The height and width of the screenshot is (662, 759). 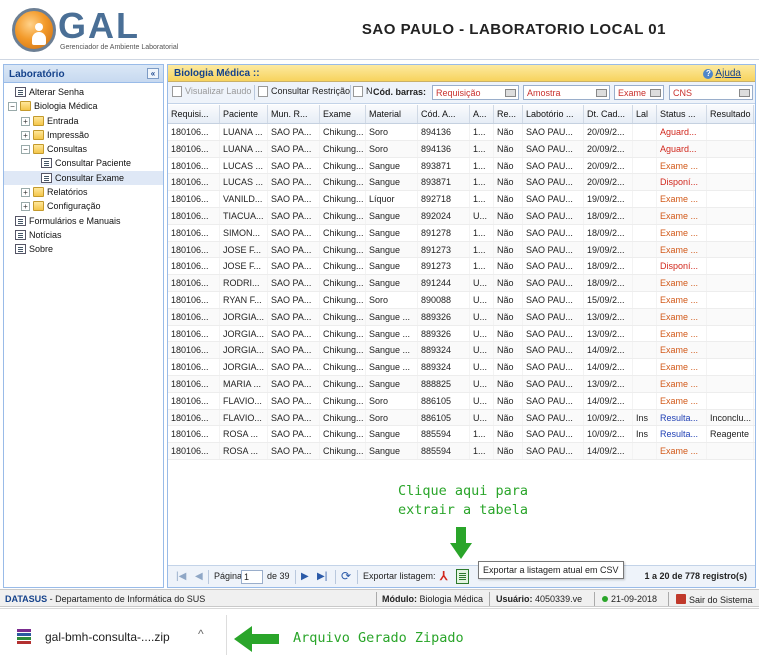 What do you see at coordinates (83, 206) in the screenshot?
I see `sidebar-item-configuracao: + Configuração` at bounding box center [83, 206].